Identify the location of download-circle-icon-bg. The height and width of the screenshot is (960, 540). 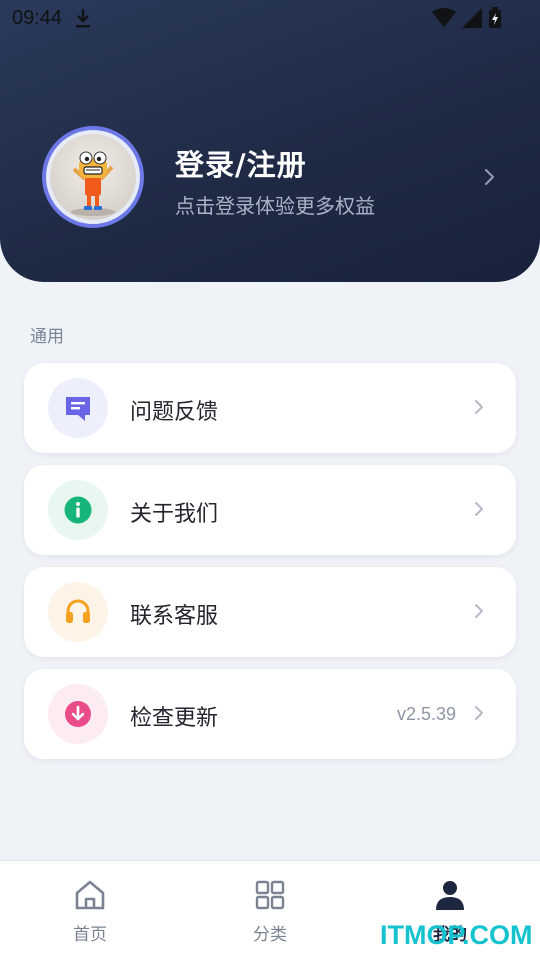
(78, 714).